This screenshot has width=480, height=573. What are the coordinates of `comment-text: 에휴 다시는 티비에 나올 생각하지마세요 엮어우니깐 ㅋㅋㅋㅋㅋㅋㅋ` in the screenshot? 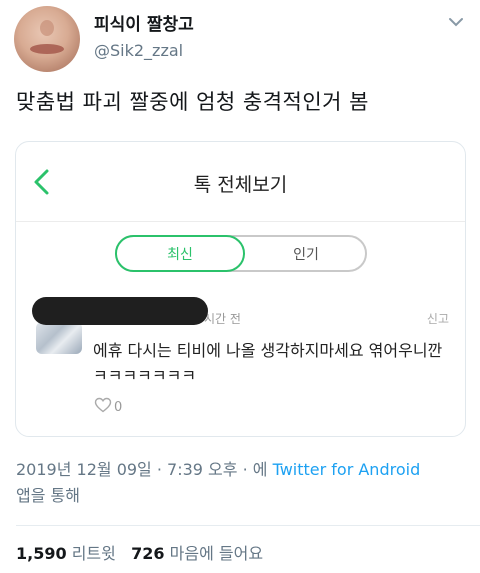 It's located at (268, 363).